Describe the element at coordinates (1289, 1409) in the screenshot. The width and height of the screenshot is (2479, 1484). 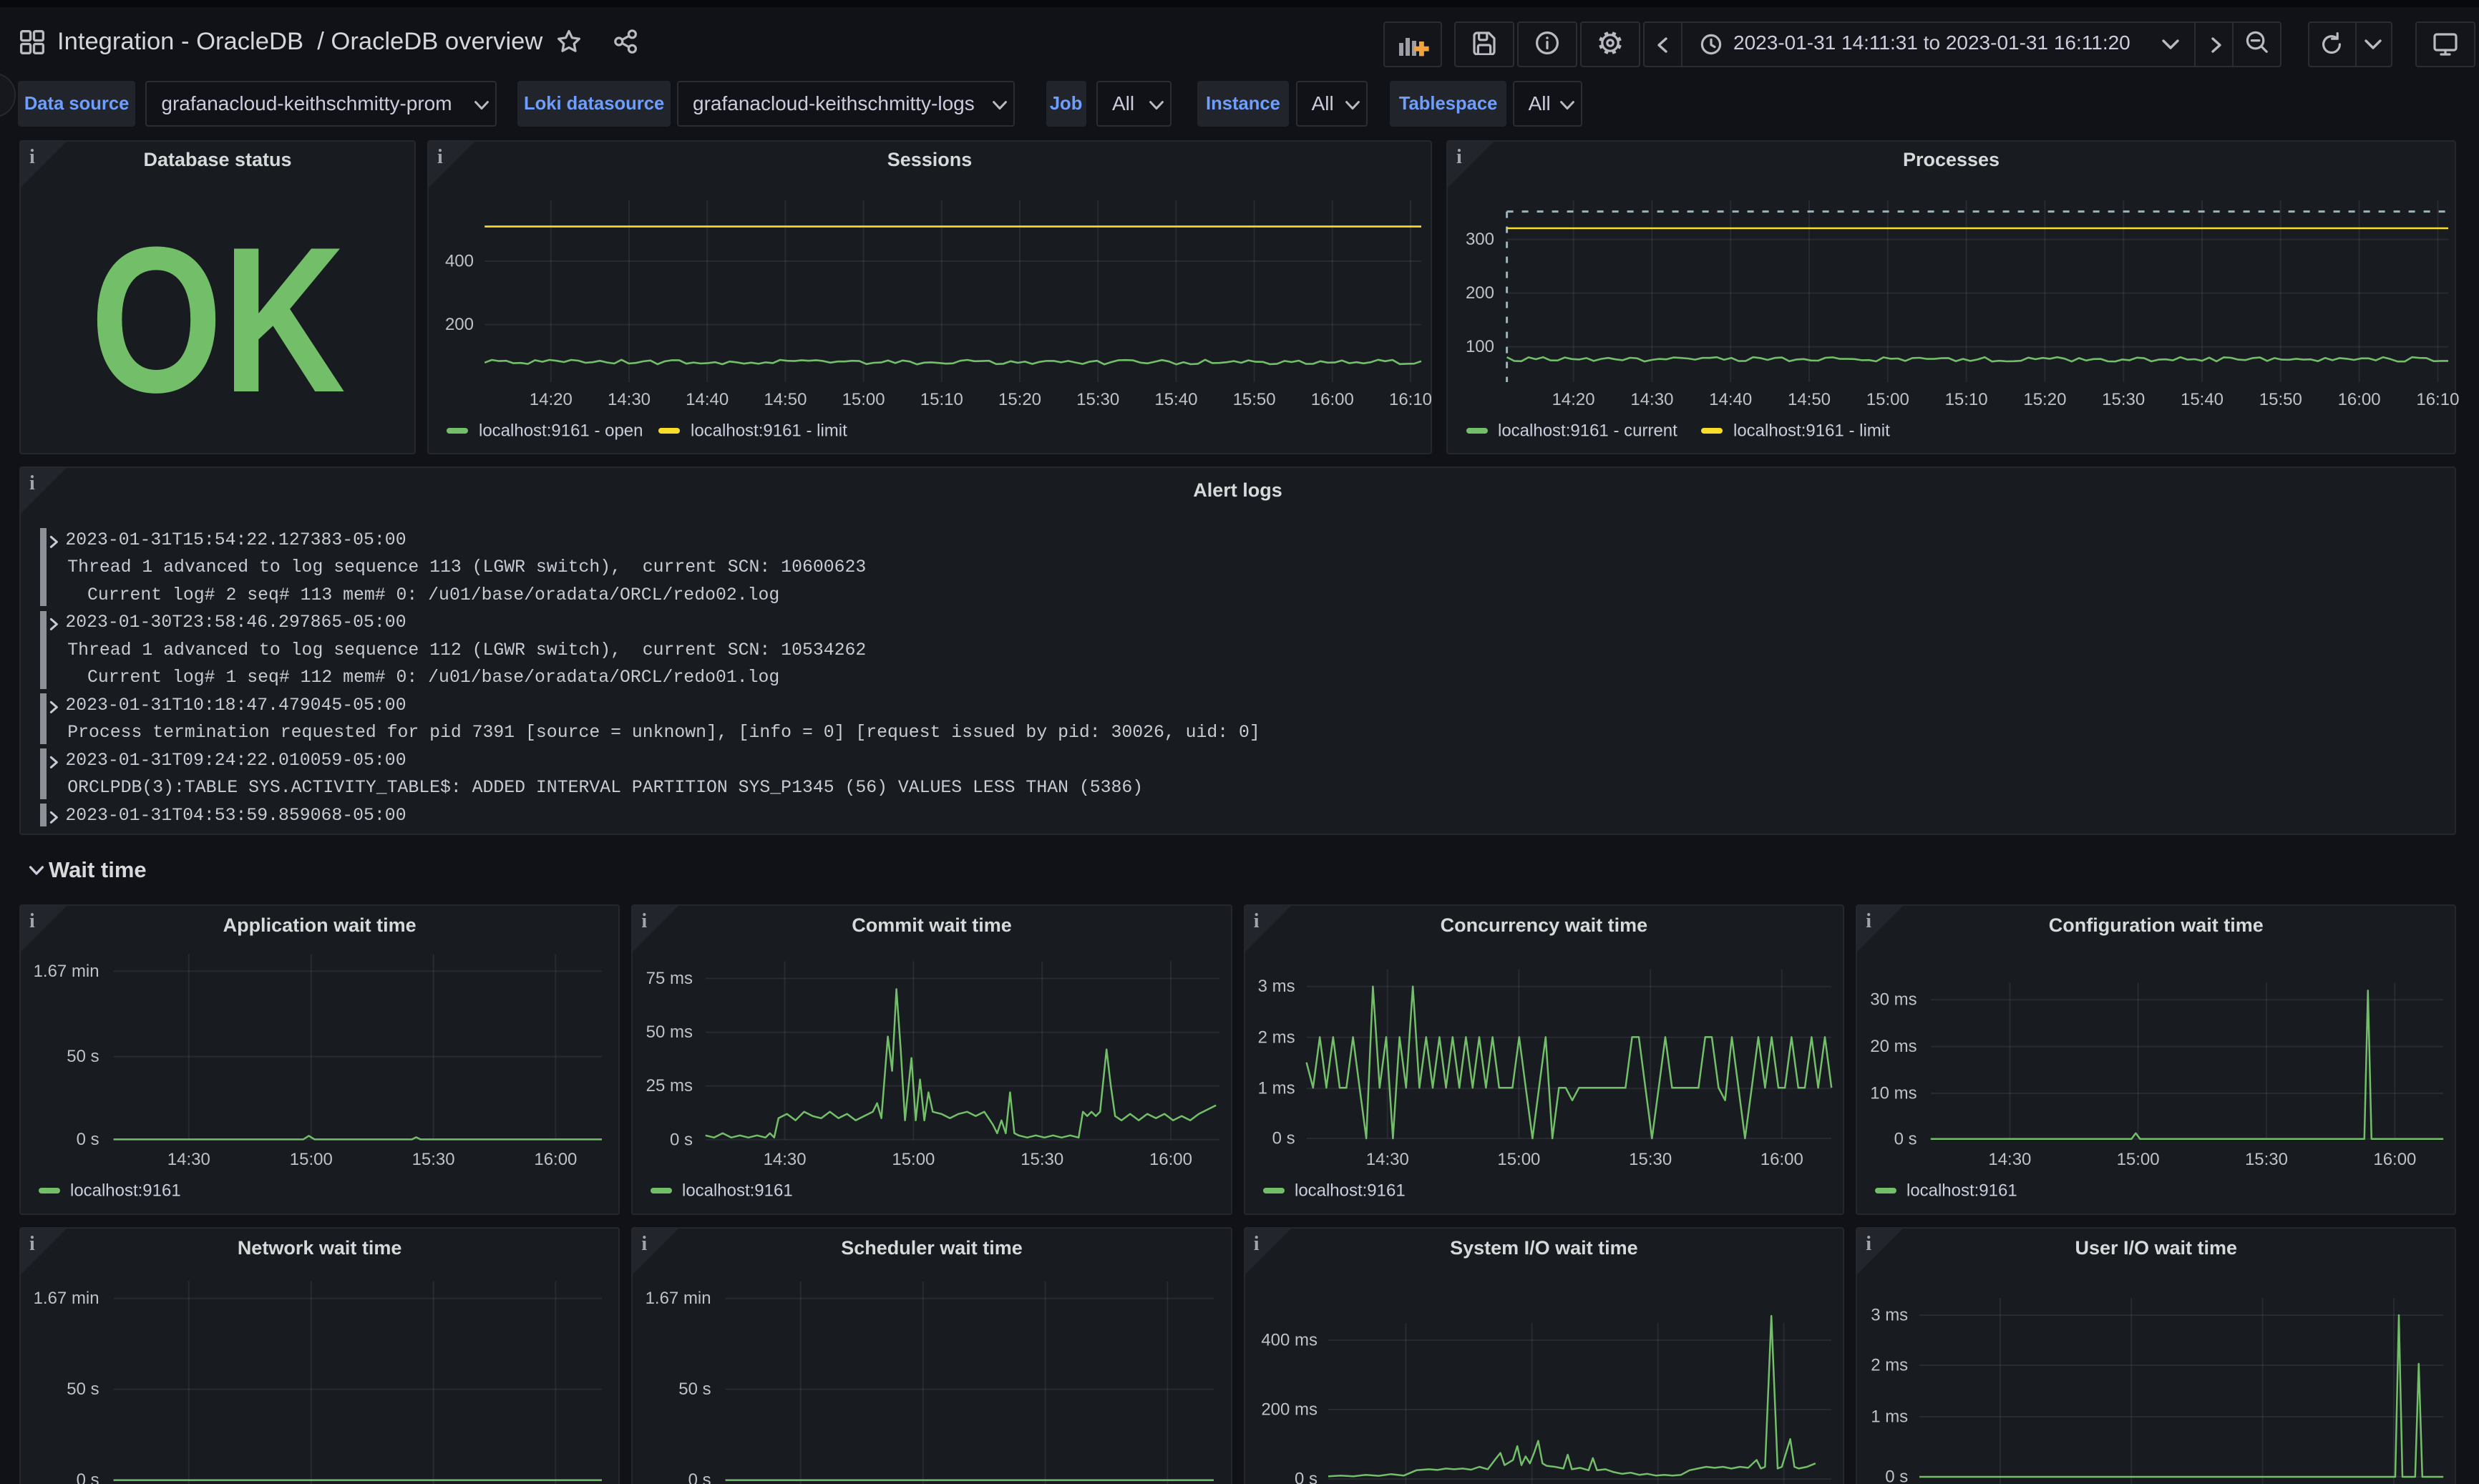
I see `svg-text: 200 ms` at that location.